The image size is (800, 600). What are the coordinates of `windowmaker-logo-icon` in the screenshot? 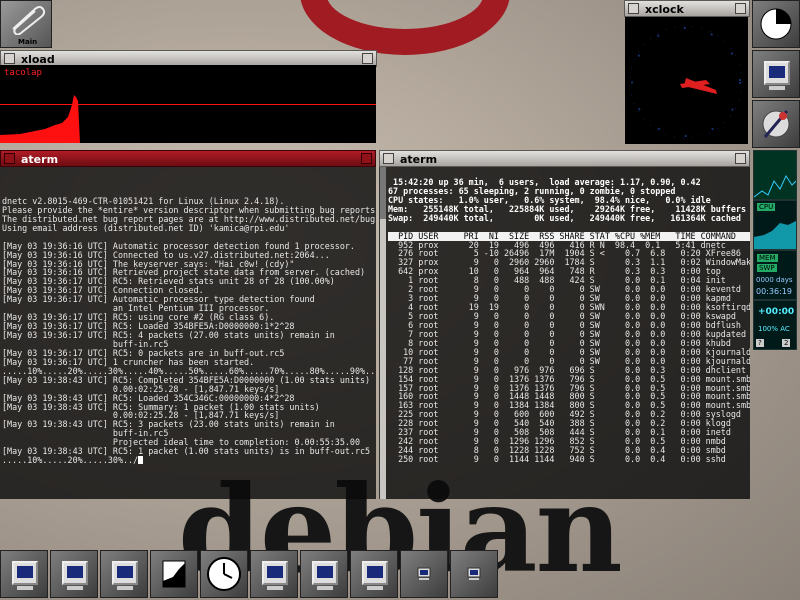 It's located at (776, 24).